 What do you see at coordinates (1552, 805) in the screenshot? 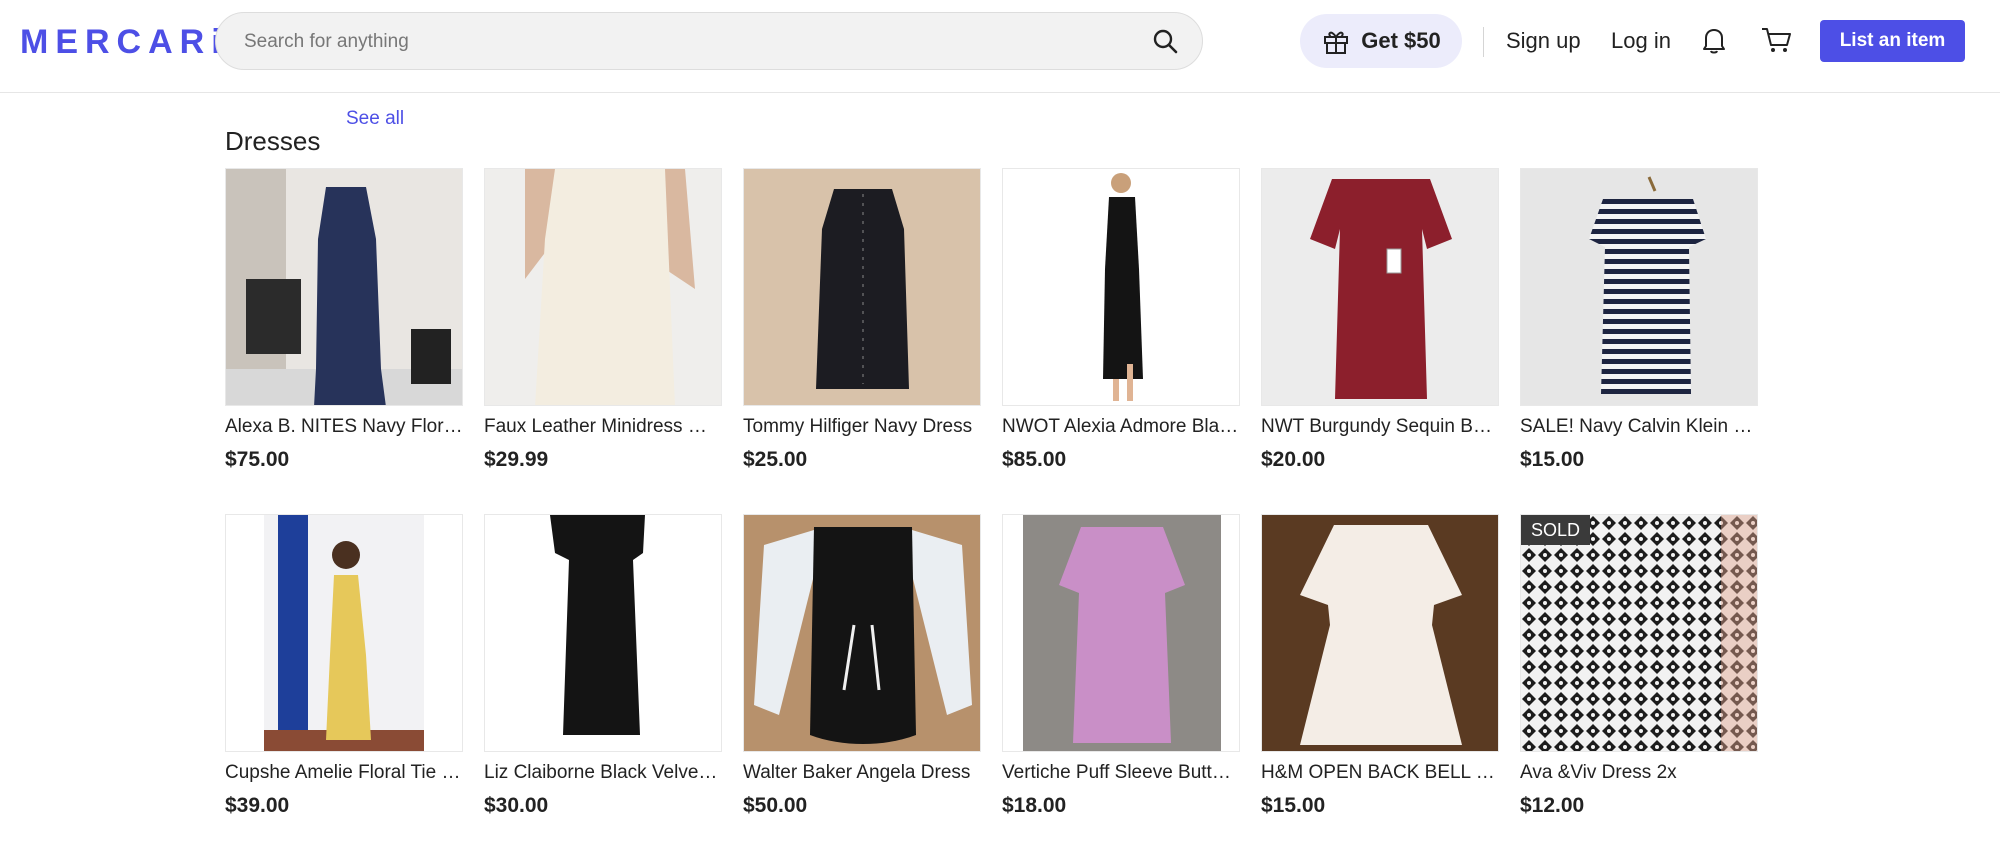
I see `product-price: $12.00` at bounding box center [1552, 805].